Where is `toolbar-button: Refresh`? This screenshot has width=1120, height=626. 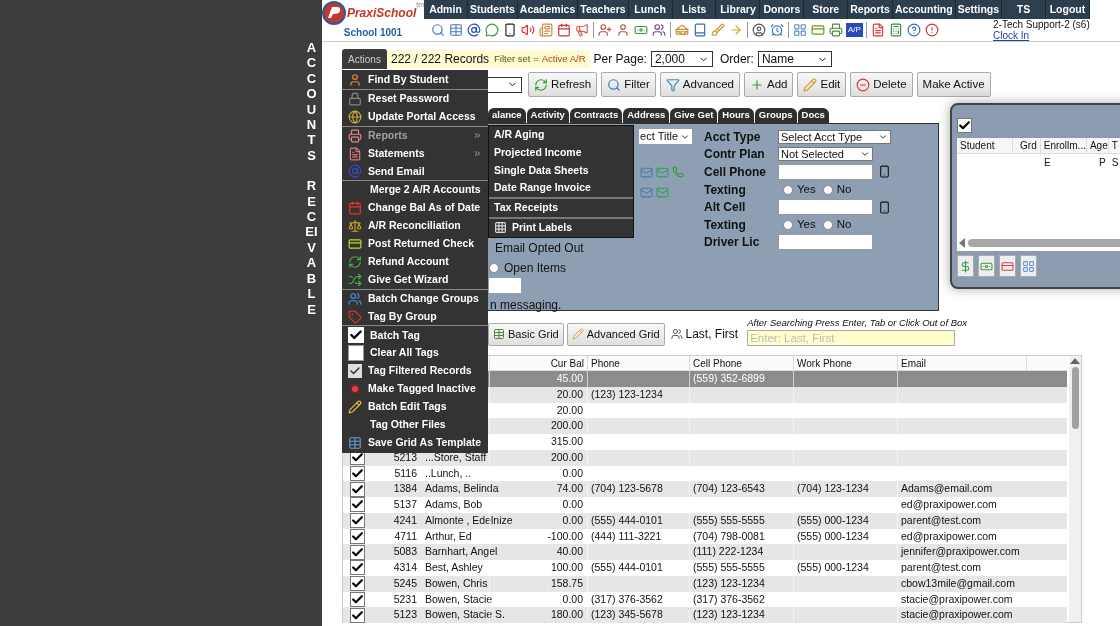
toolbar-button: Refresh is located at coordinates (563, 84).